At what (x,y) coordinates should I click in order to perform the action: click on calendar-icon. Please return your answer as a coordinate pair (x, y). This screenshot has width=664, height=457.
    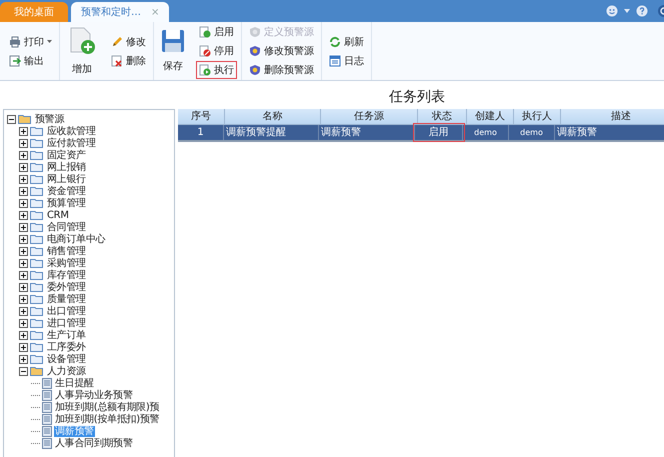
    Looking at the image, I should click on (335, 60).